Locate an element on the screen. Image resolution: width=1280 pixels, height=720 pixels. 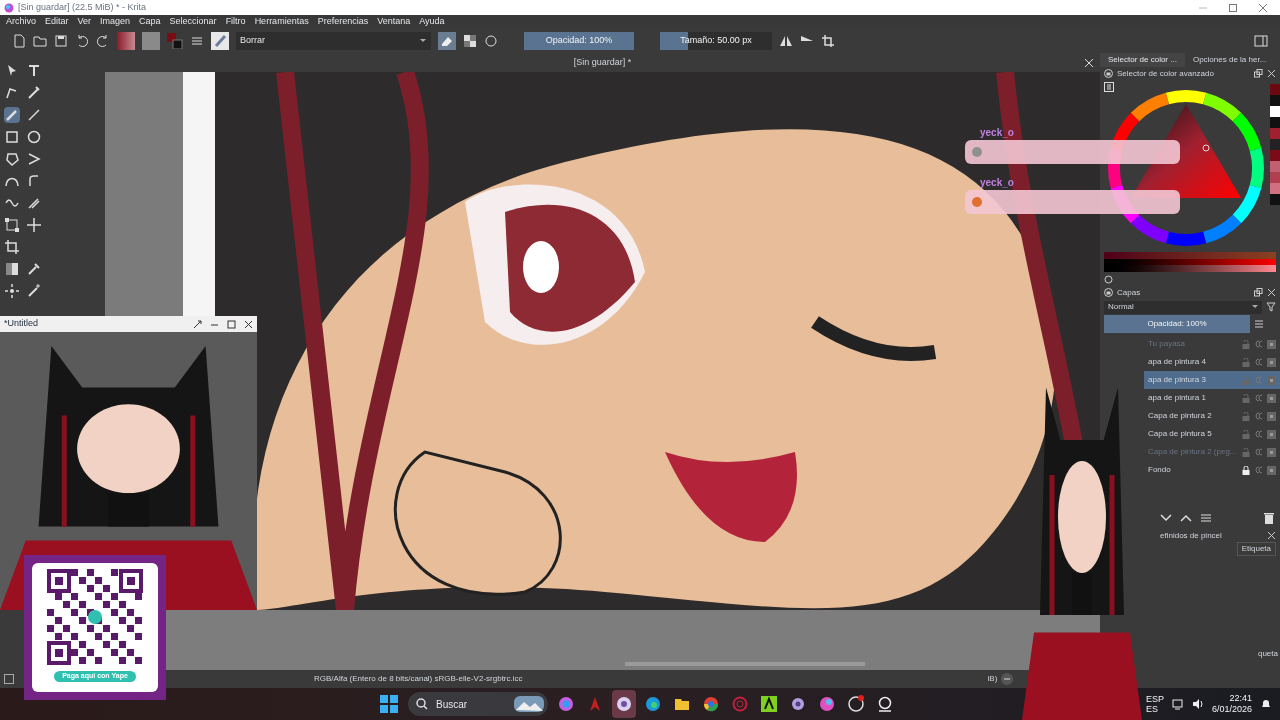
layer-name: Fondo is located at coordinates (1160, 470).